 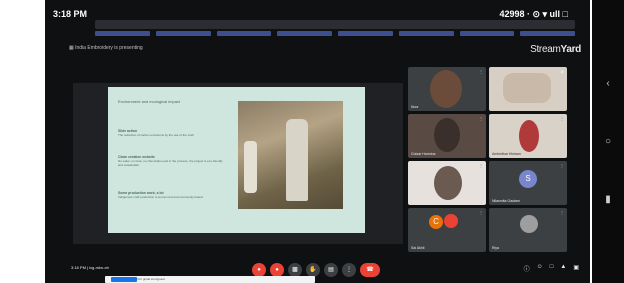 I want to click on participant-avatar: C, so click(x=436, y=222).